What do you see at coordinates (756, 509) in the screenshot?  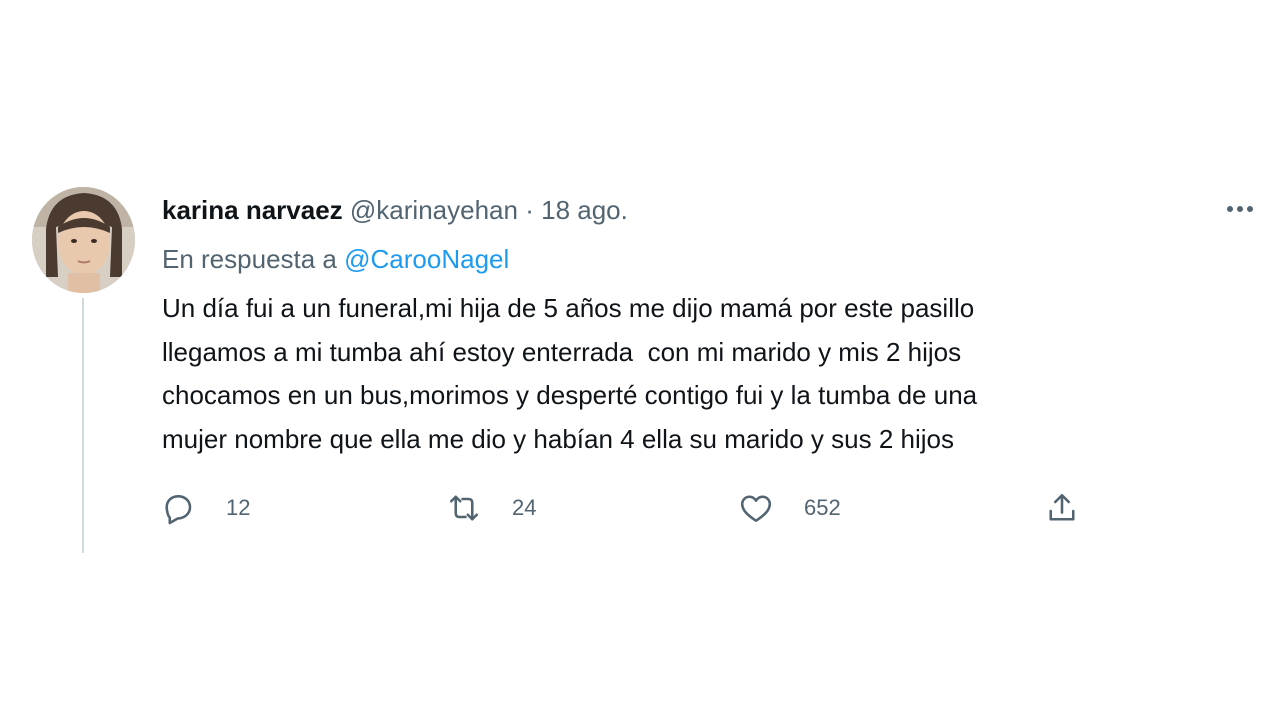 I see `like-icon` at bounding box center [756, 509].